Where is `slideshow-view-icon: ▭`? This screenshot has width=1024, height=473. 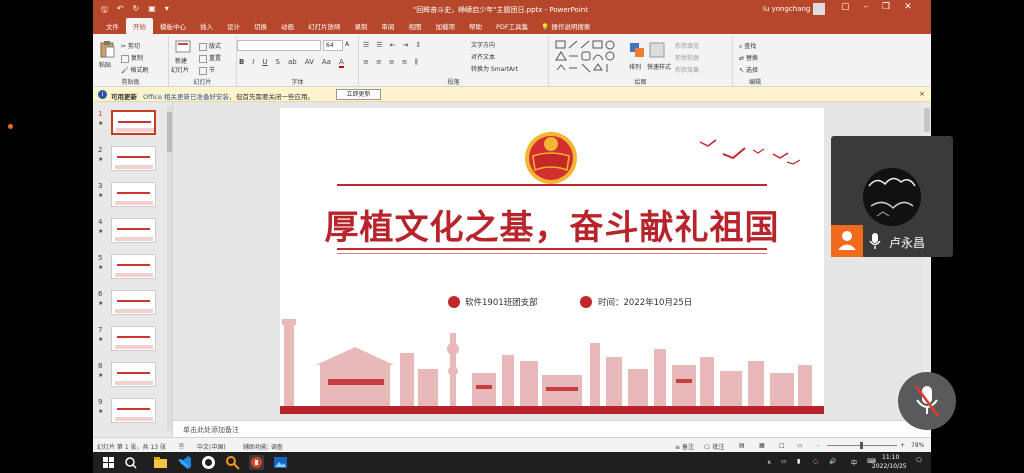
slideshow-view-icon: ▭ is located at coordinates (800, 445).